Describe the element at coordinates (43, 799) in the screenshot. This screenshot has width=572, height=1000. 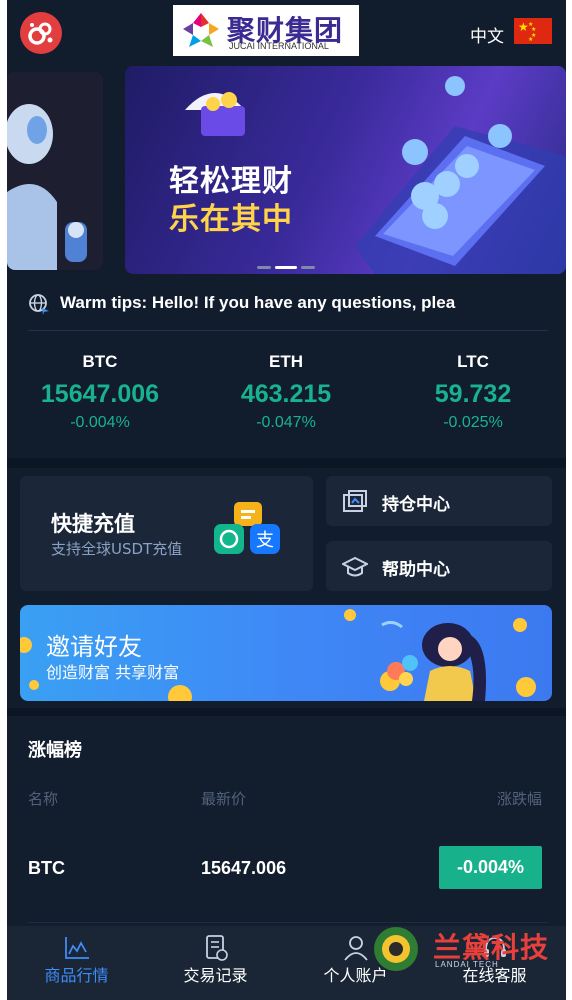
I see `column-header-name: 名称` at that location.